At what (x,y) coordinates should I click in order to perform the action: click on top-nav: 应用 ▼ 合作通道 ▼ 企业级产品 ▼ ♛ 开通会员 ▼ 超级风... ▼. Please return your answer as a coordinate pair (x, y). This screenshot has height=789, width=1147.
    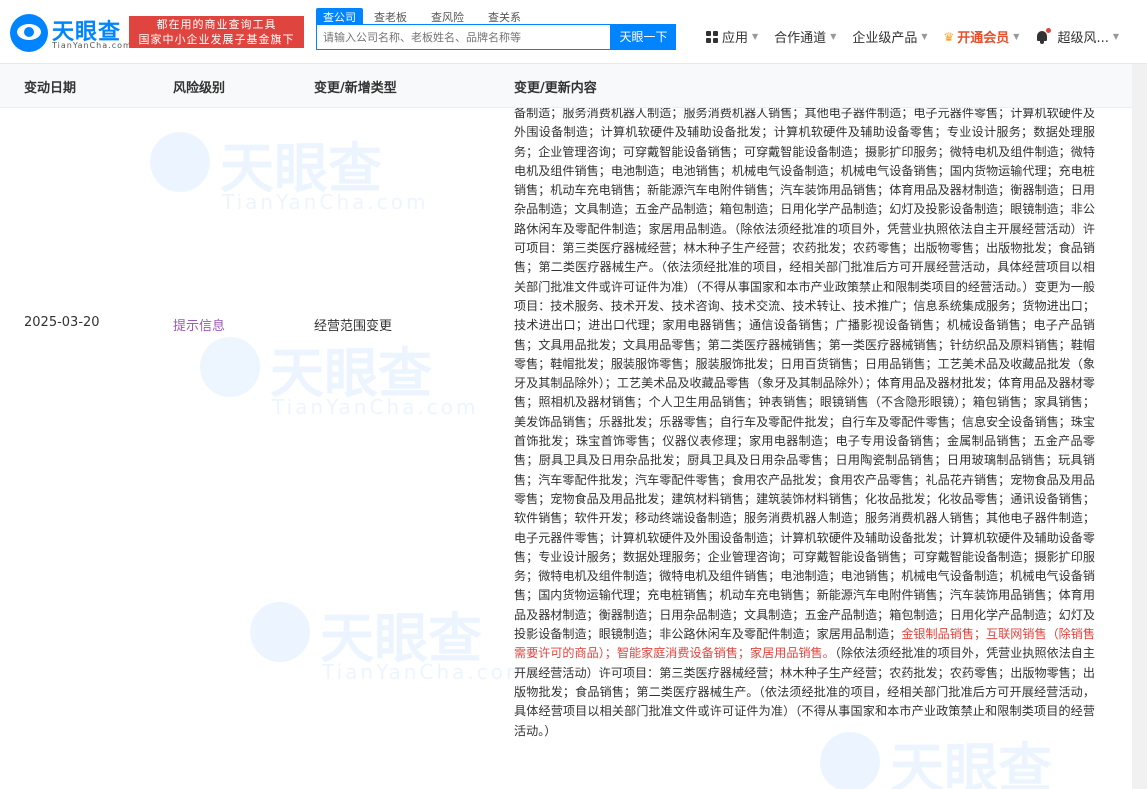
    Looking at the image, I should click on (920, 36).